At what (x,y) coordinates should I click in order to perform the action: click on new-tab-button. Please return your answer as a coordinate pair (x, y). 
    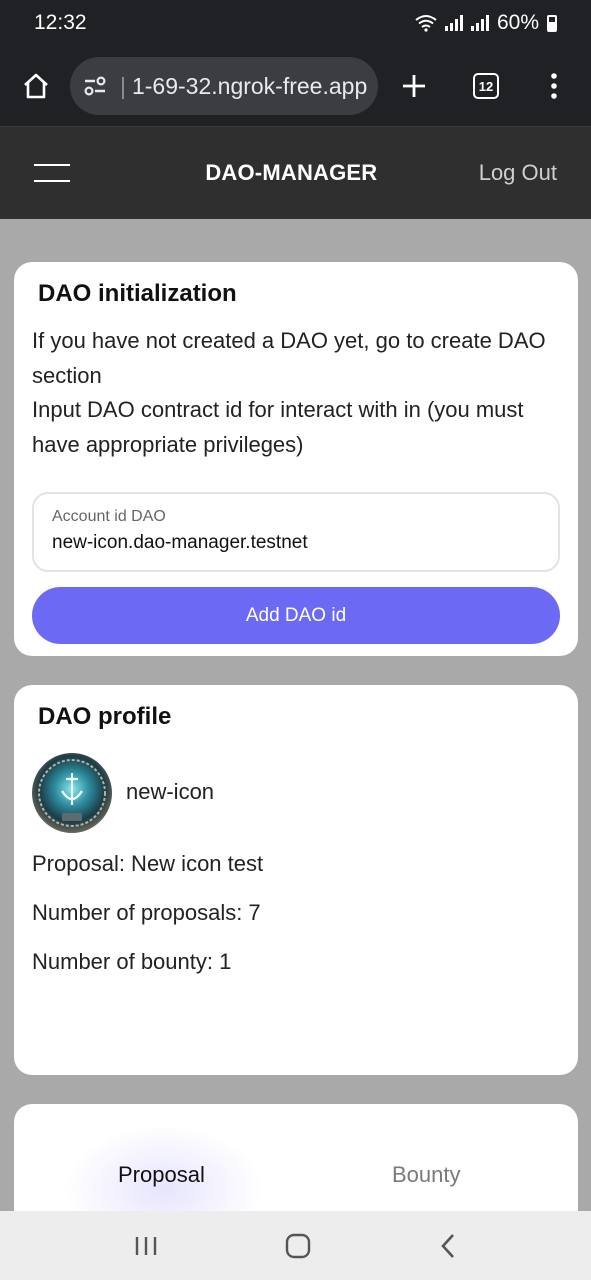
    Looking at the image, I should click on (414, 86).